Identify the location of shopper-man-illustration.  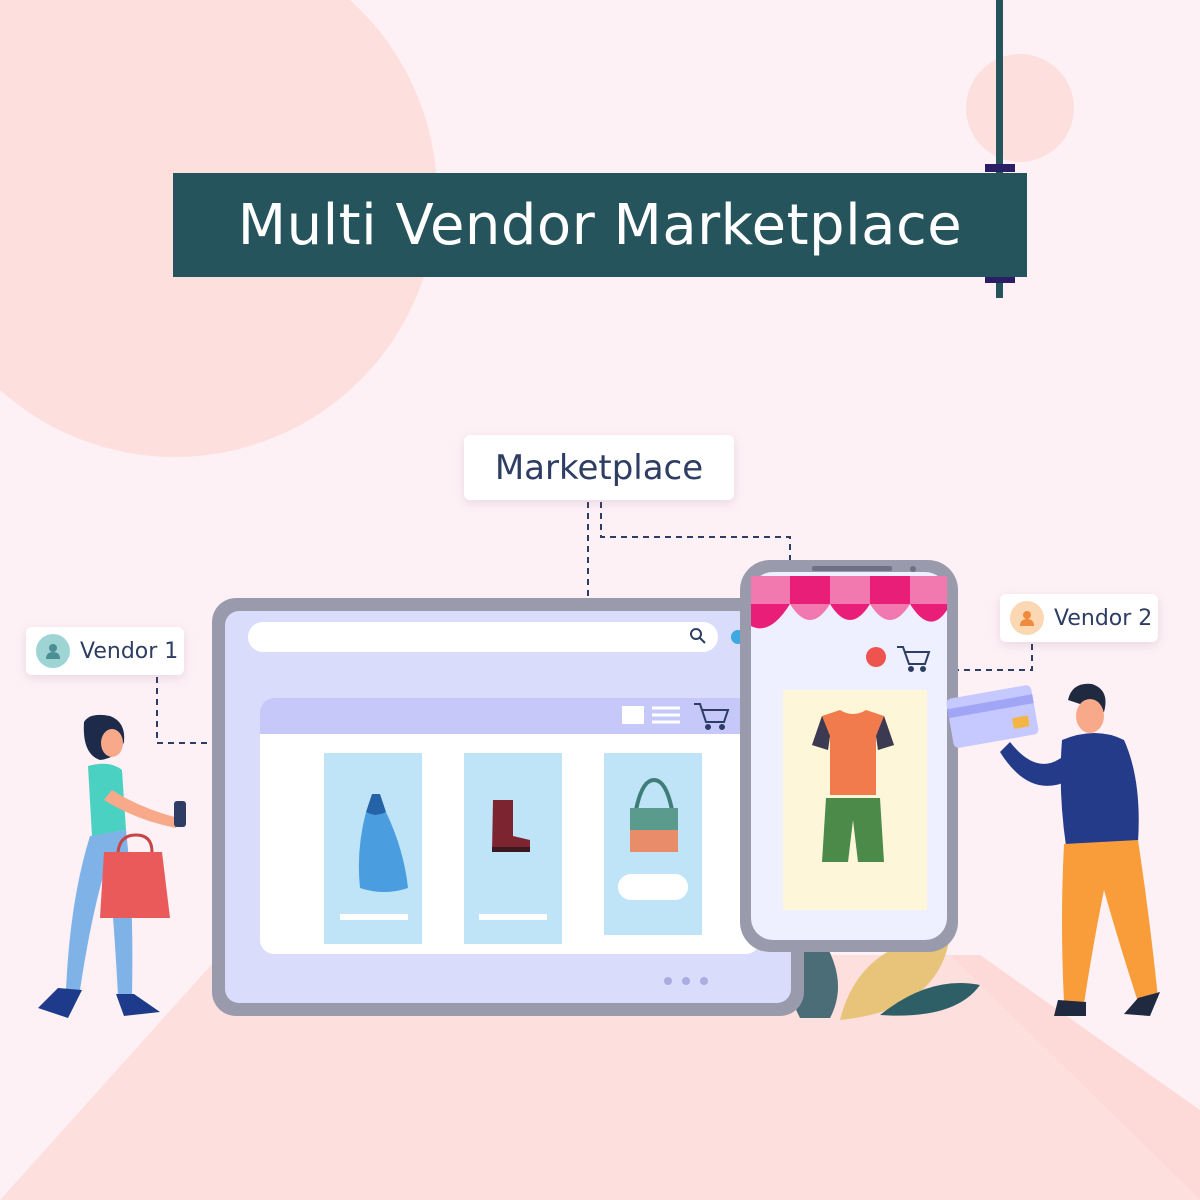
(1053, 849).